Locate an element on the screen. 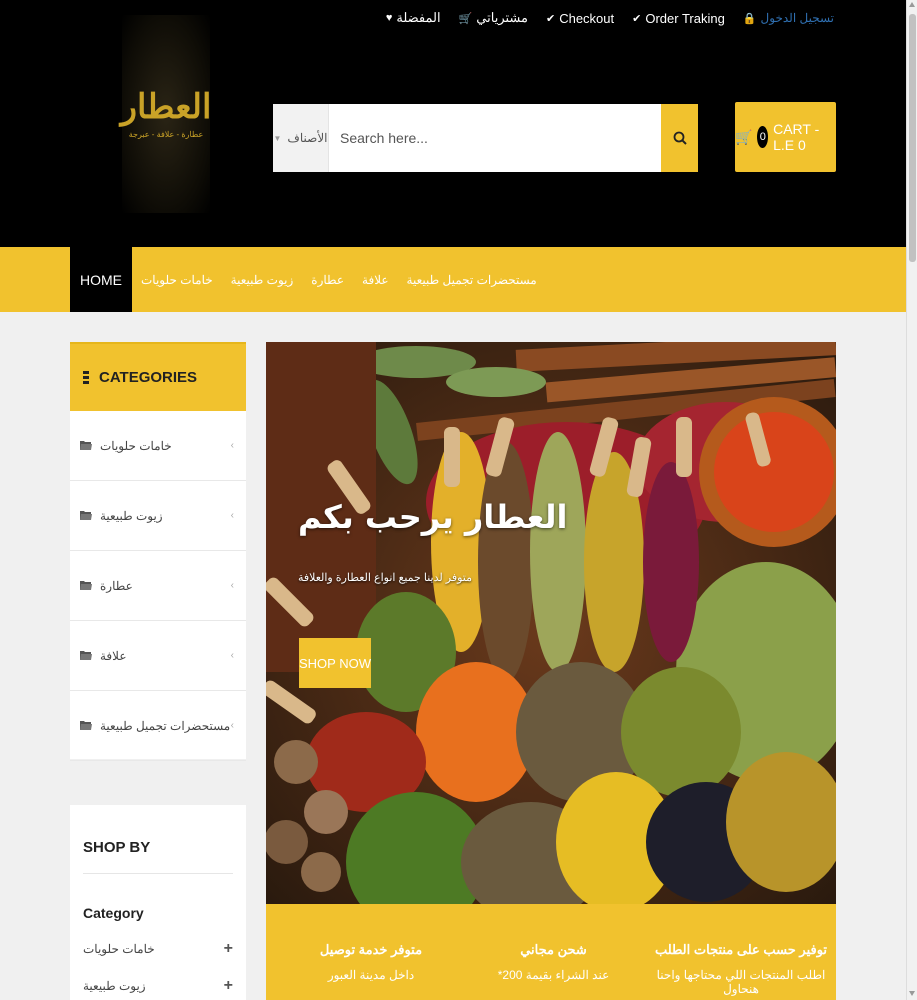 The image size is (917, 1000). heart-icon: ♥ is located at coordinates (389, 18).